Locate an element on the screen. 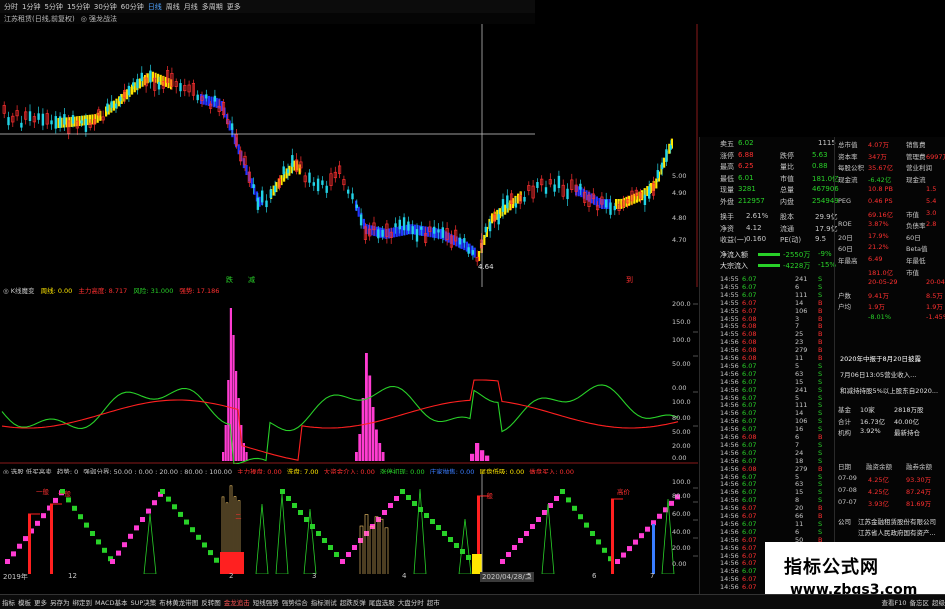  fund-label: 负债率 is located at coordinates (916, 226).